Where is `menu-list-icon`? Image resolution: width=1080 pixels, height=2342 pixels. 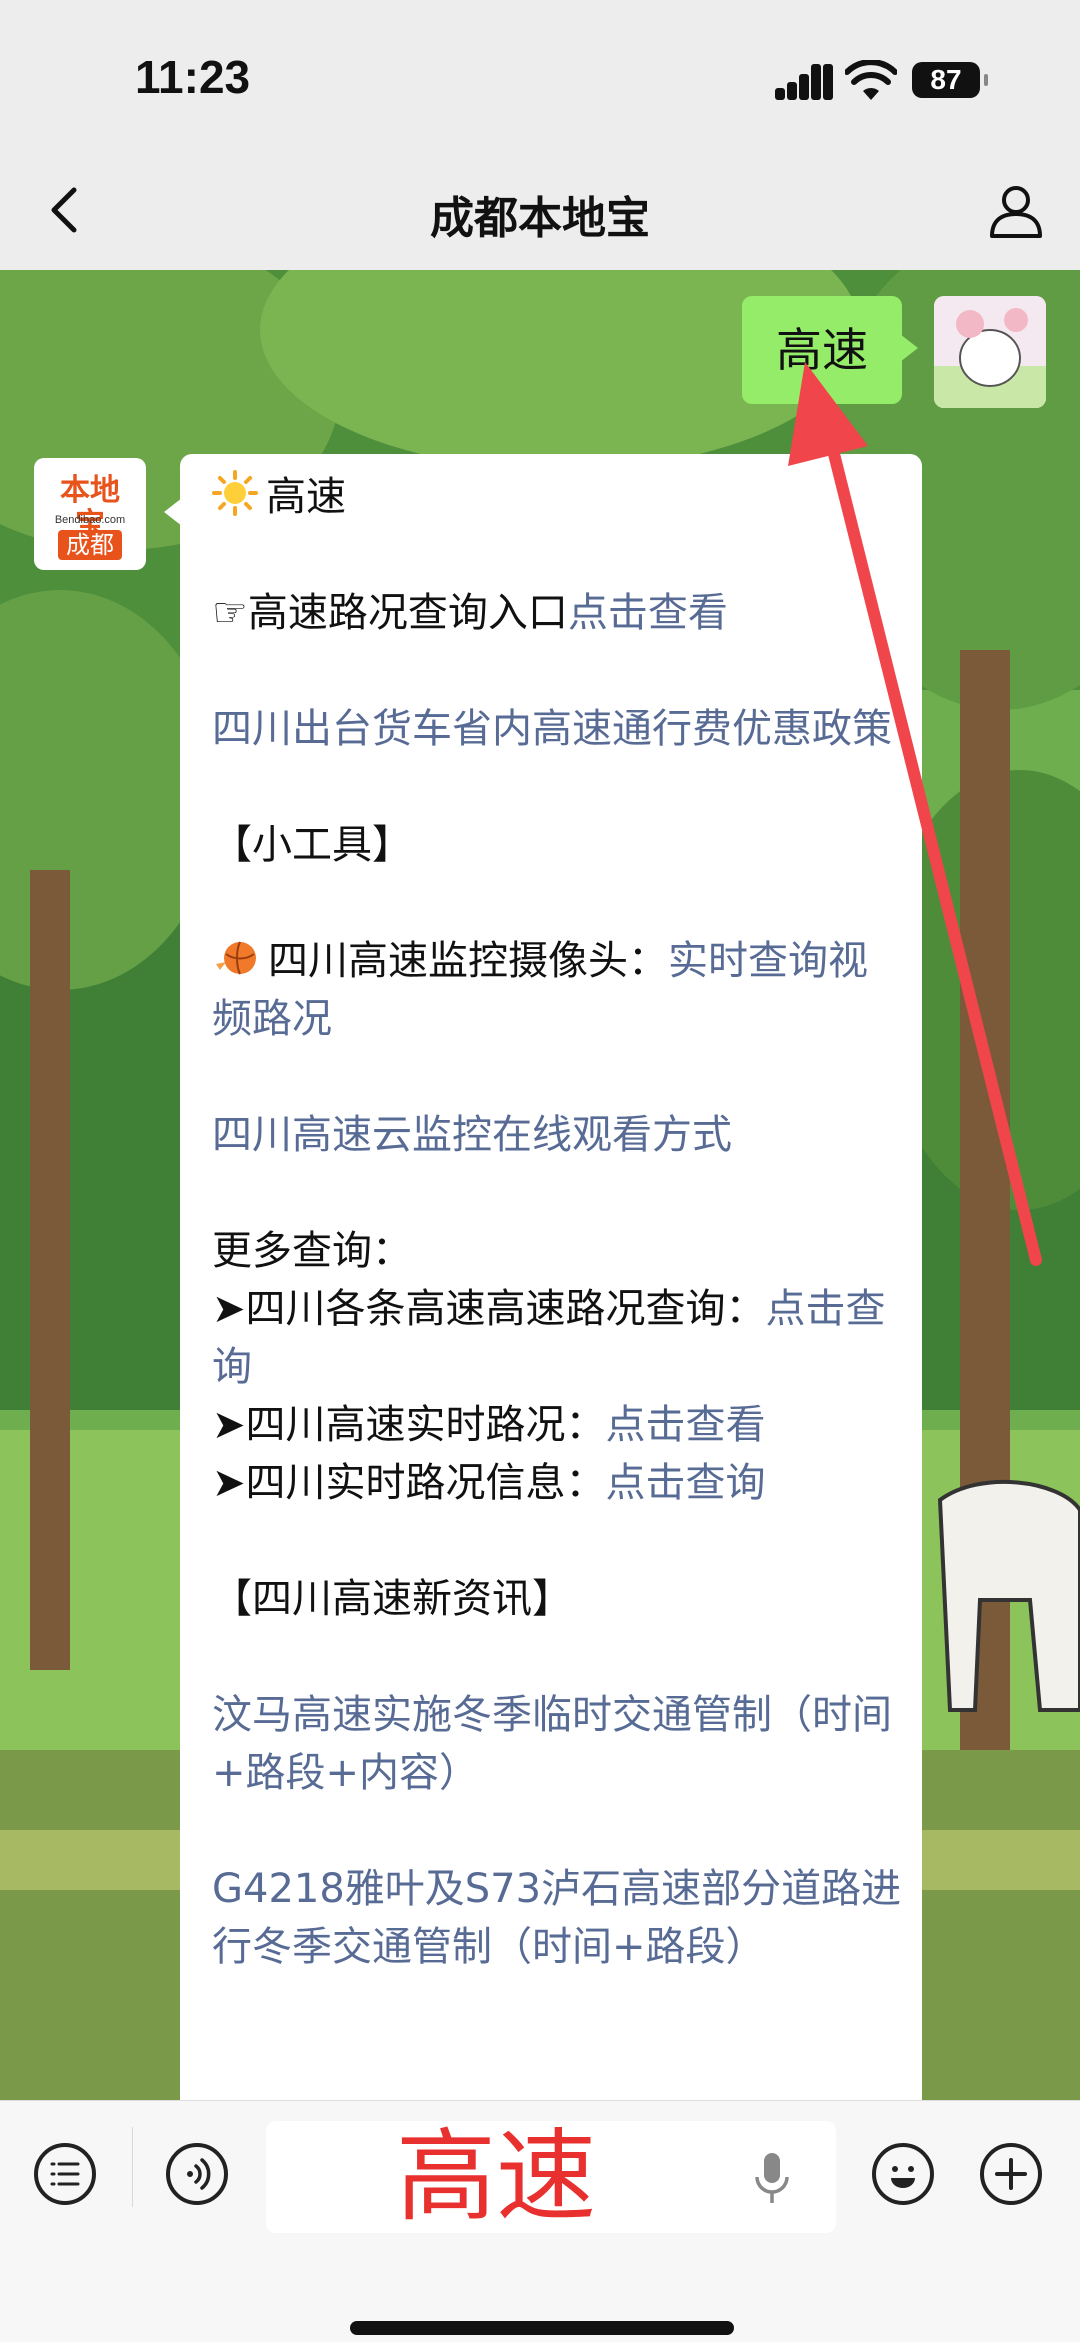 menu-list-icon is located at coordinates (65, 2174).